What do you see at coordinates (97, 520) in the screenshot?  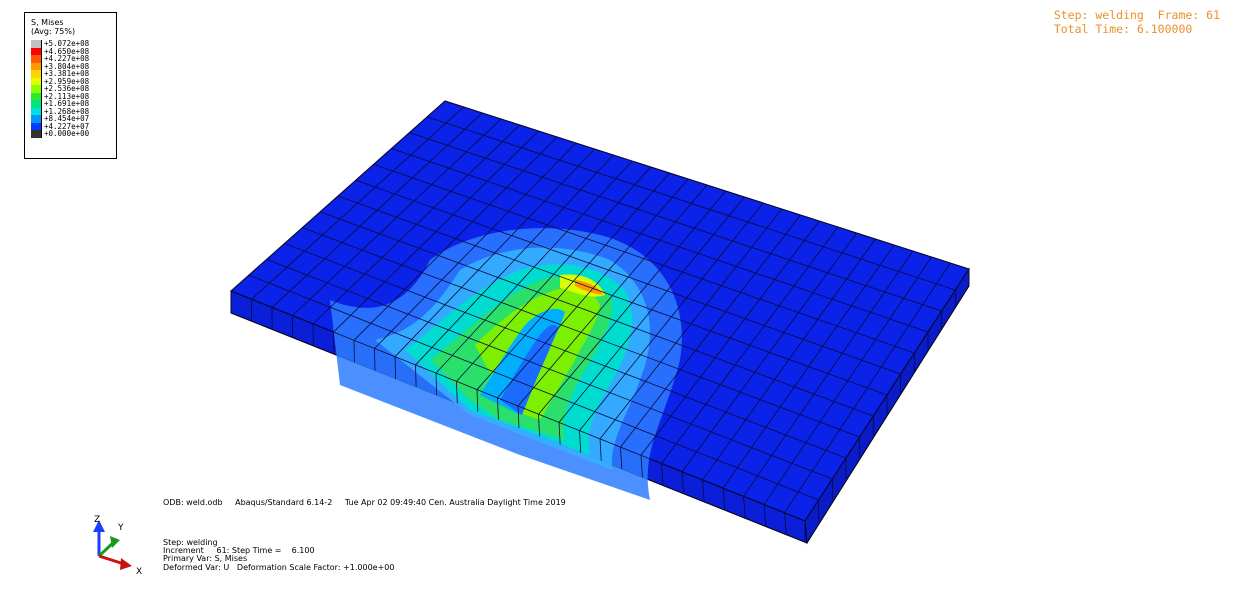 I see `z-axis-label: Z` at bounding box center [97, 520].